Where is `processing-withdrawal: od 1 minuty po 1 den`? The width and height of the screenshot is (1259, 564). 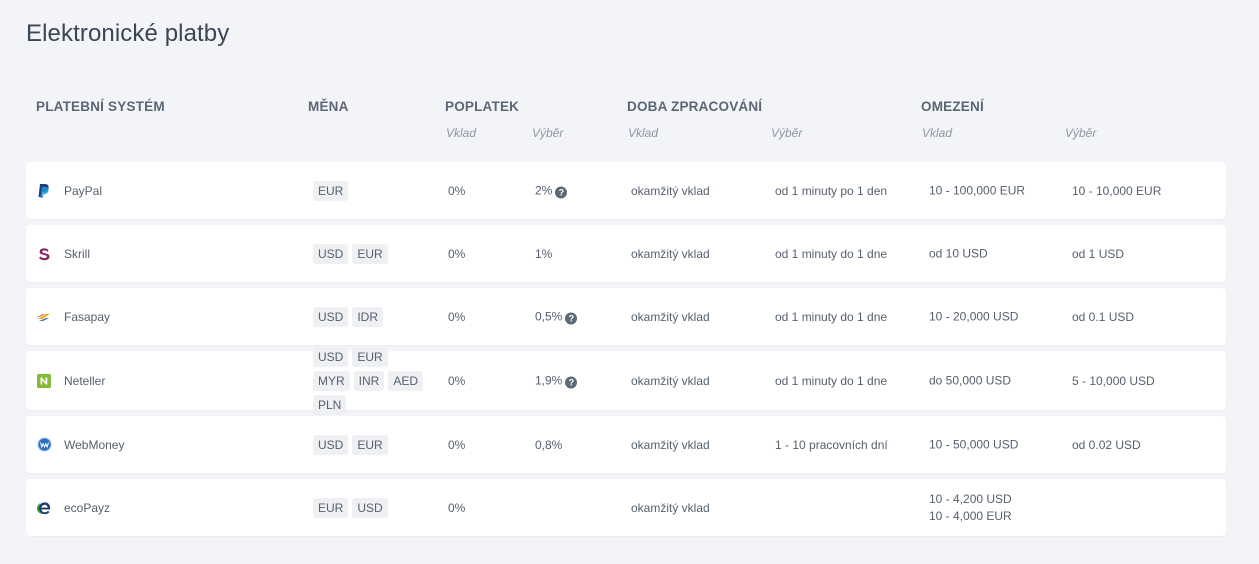 processing-withdrawal: od 1 minuty po 1 den is located at coordinates (831, 190).